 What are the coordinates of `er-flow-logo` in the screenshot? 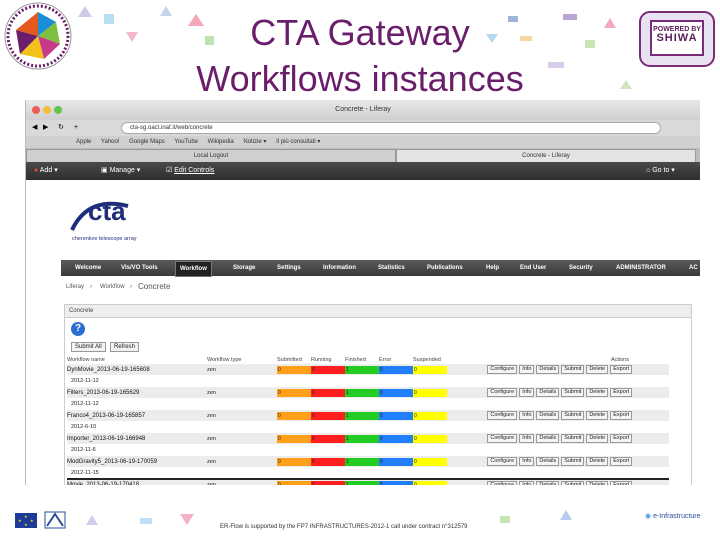 It's located at (38, 36).